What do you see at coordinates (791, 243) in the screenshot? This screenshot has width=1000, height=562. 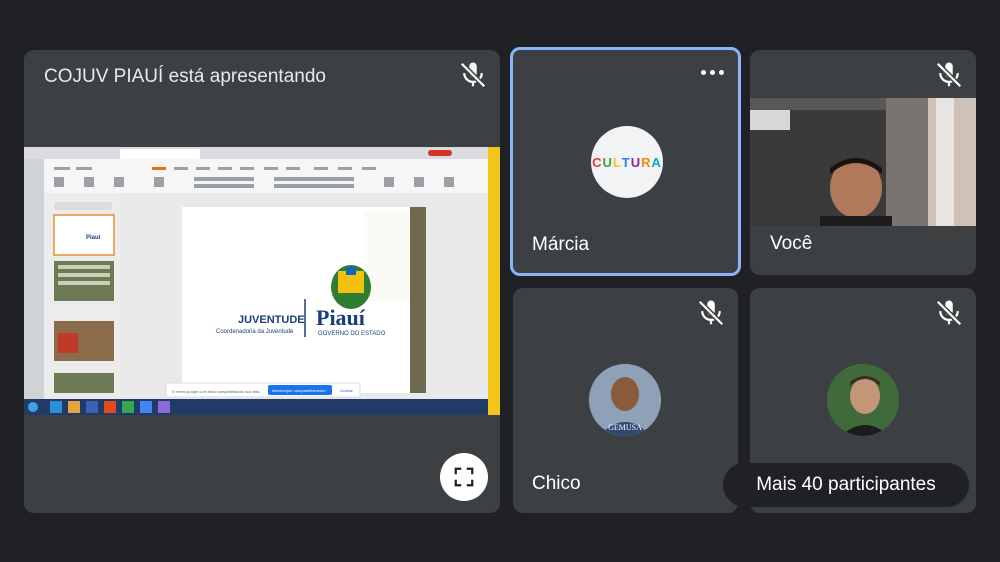 I see `participant-name: Você` at bounding box center [791, 243].